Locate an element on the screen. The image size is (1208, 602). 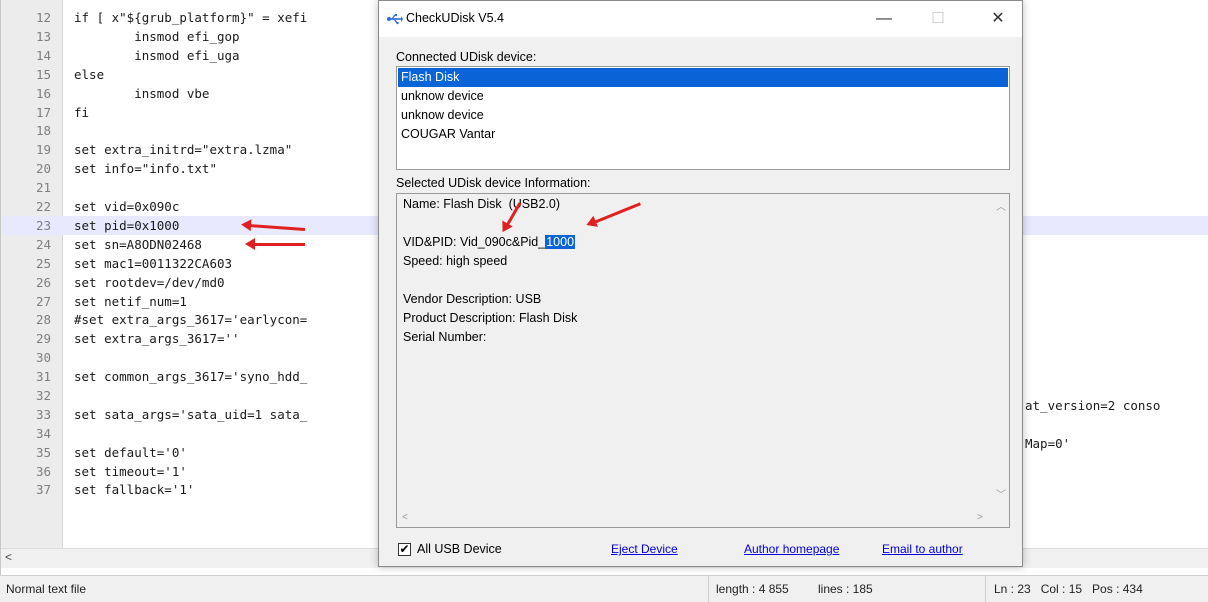
vertical-scrollbar: ︿ ﹀ is located at coordinates (1000, 351).